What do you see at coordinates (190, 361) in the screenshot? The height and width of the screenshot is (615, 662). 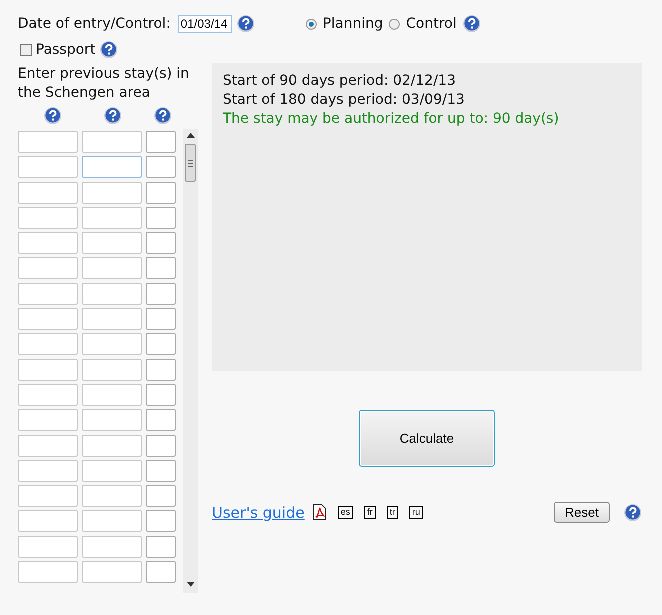 I see `scrollbar` at bounding box center [190, 361].